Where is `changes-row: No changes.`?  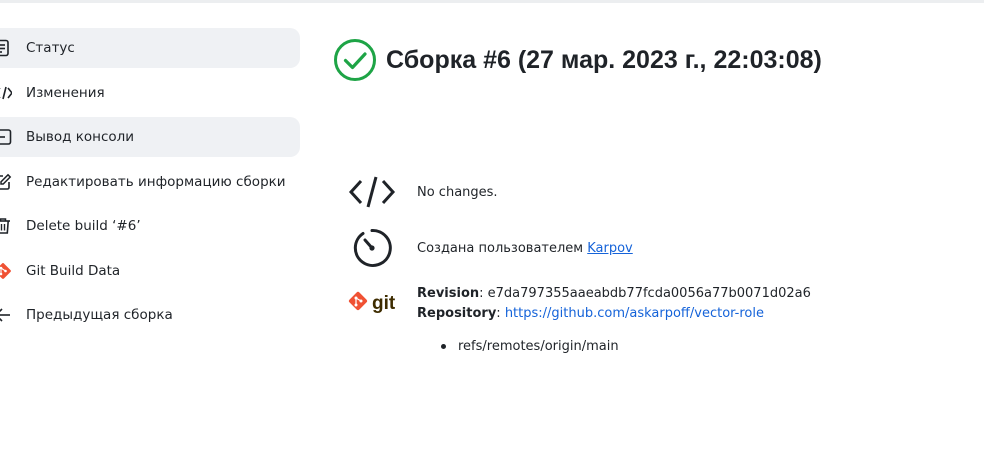
changes-row: No changes. is located at coordinates (423, 192).